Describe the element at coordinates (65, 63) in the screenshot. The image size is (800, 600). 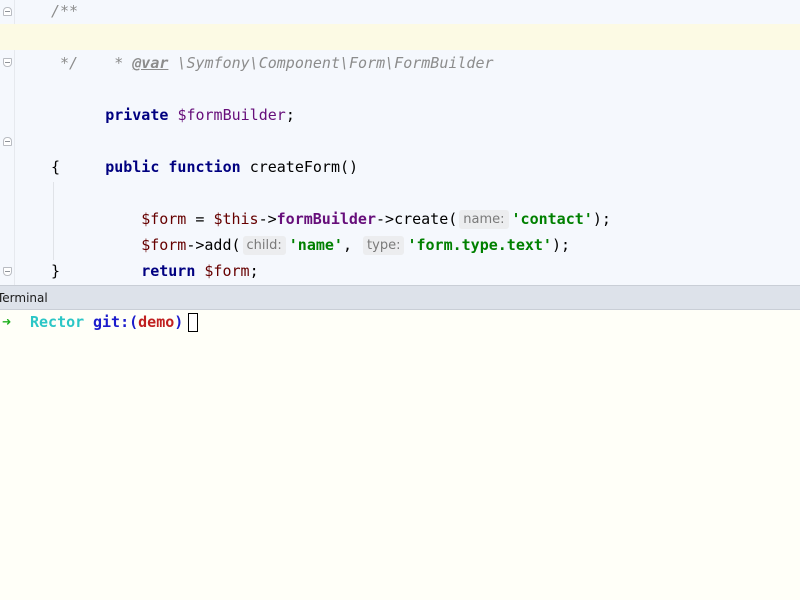
I see `doc-comment-close: */` at that location.